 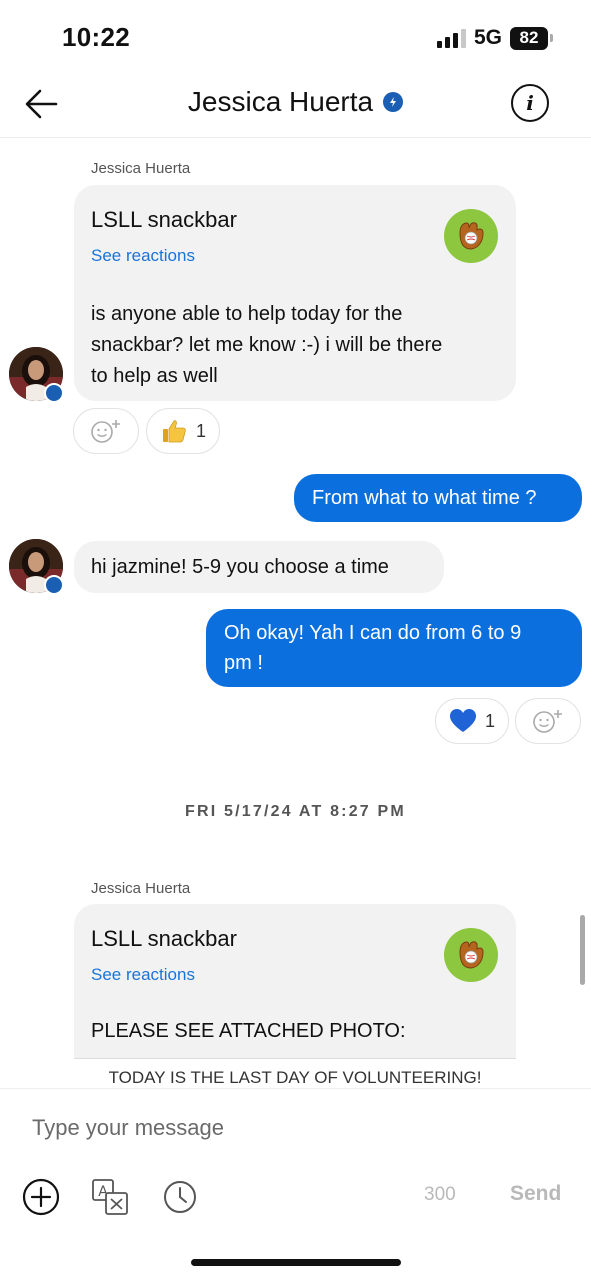 What do you see at coordinates (551, 38) in the screenshot?
I see `battery-tip` at bounding box center [551, 38].